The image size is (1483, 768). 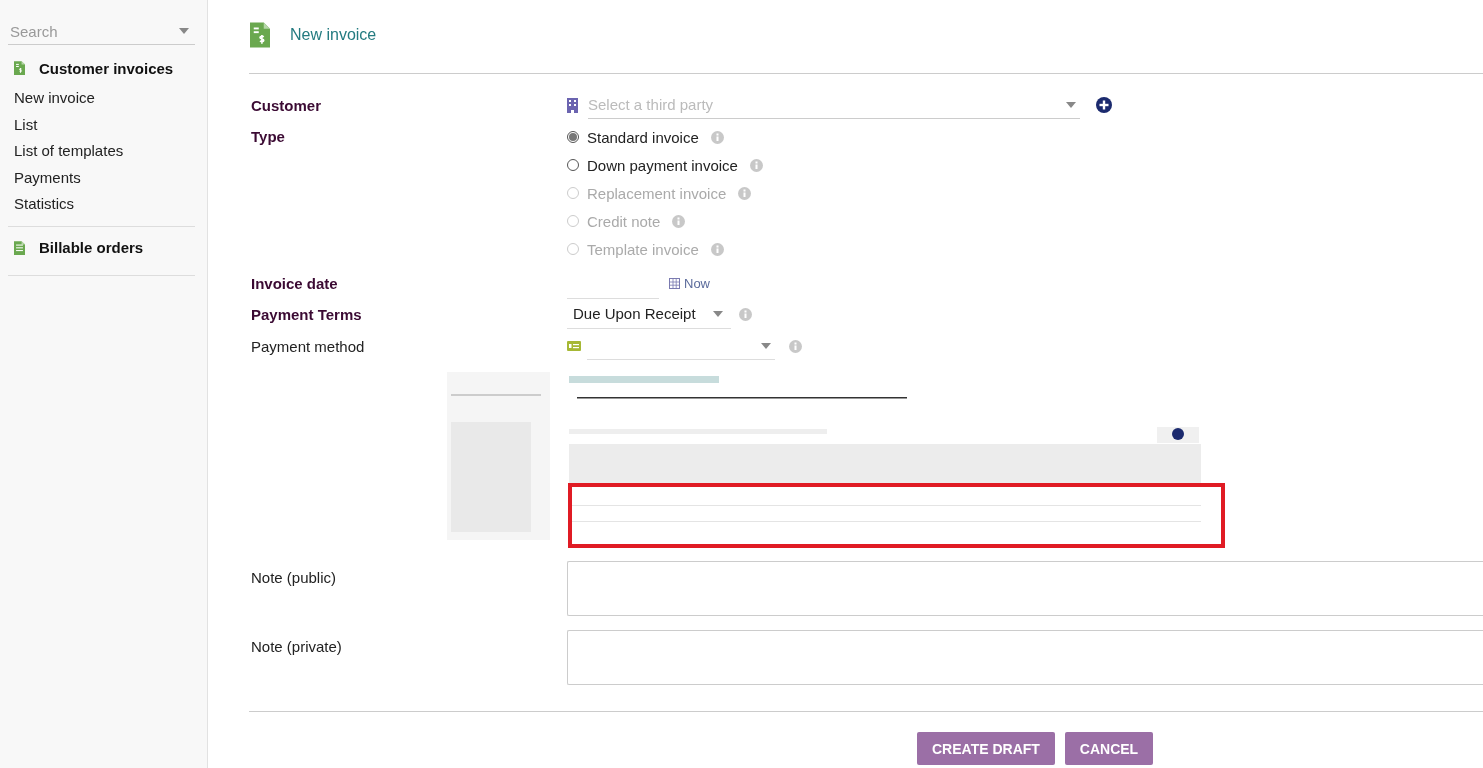 I want to click on building-icon, so click(x=572, y=105).